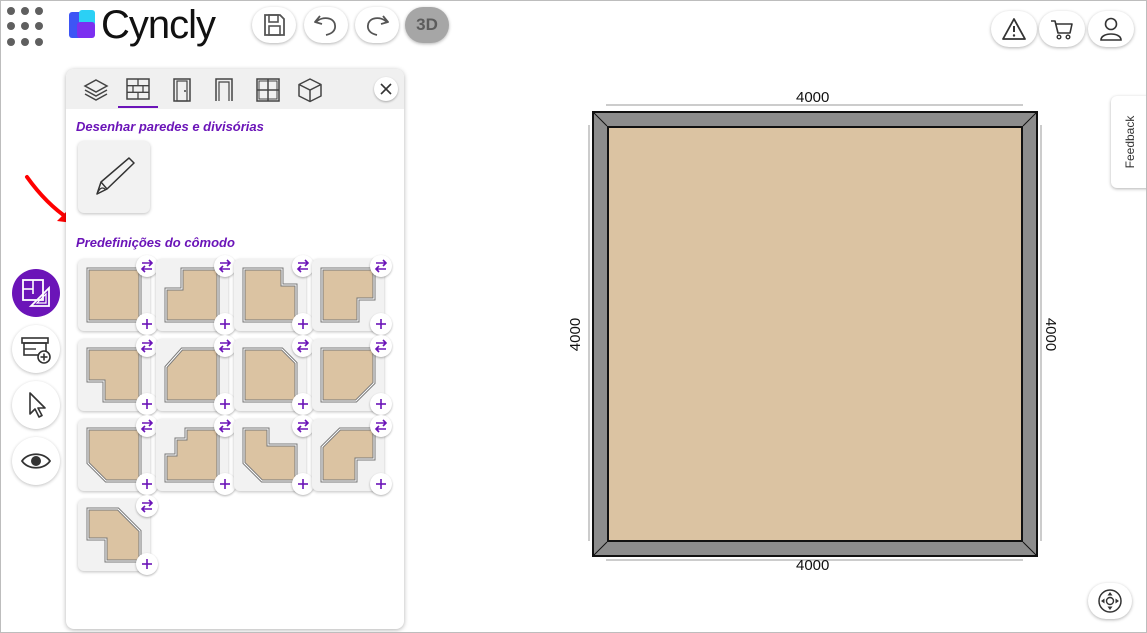 The image size is (1147, 633). What do you see at coordinates (813, 565) in the screenshot?
I see `dimension-bottom-label: 4000` at bounding box center [813, 565].